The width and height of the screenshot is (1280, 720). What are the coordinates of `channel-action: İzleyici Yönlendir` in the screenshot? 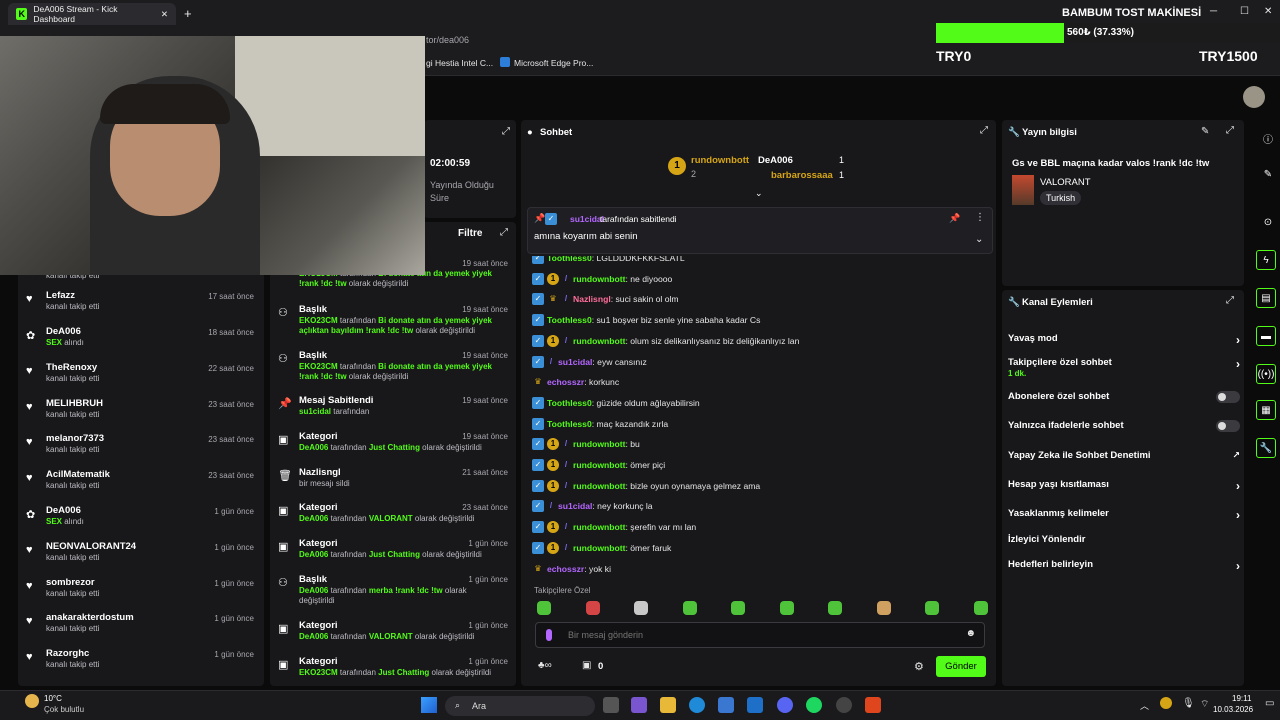 It's located at (1124, 541).